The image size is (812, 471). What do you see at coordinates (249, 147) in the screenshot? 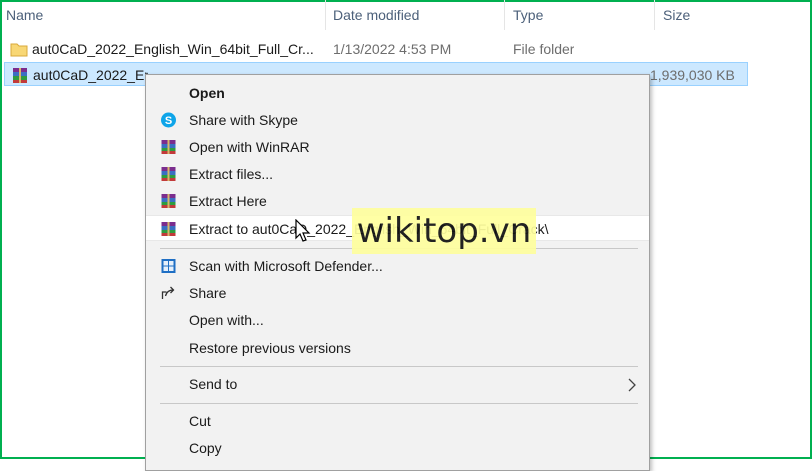
I see `menu-item-label: Open with WinRAR` at bounding box center [249, 147].